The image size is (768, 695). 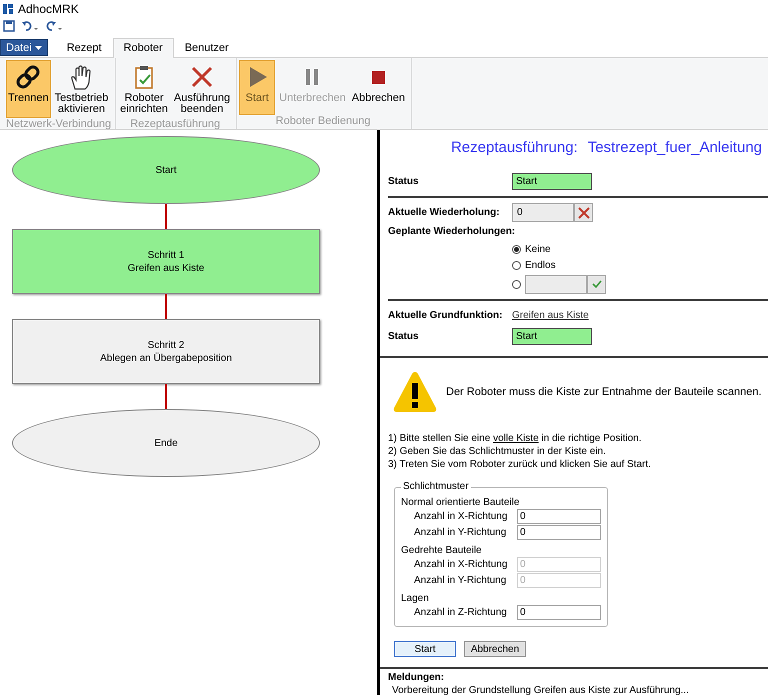 I want to click on function-link: Greifen aus Kiste, so click(x=550, y=315).